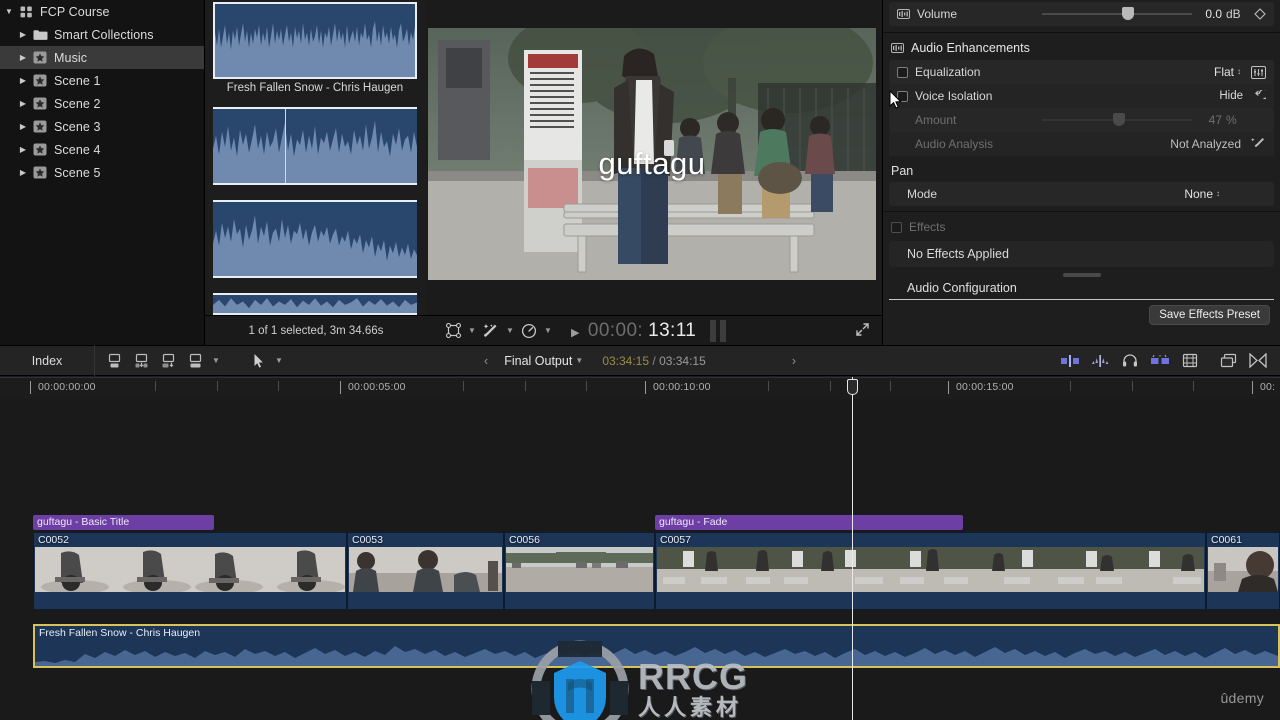 This screenshot has height=720, width=1280. I want to click on overwrite-edit-icon, so click(168, 360).